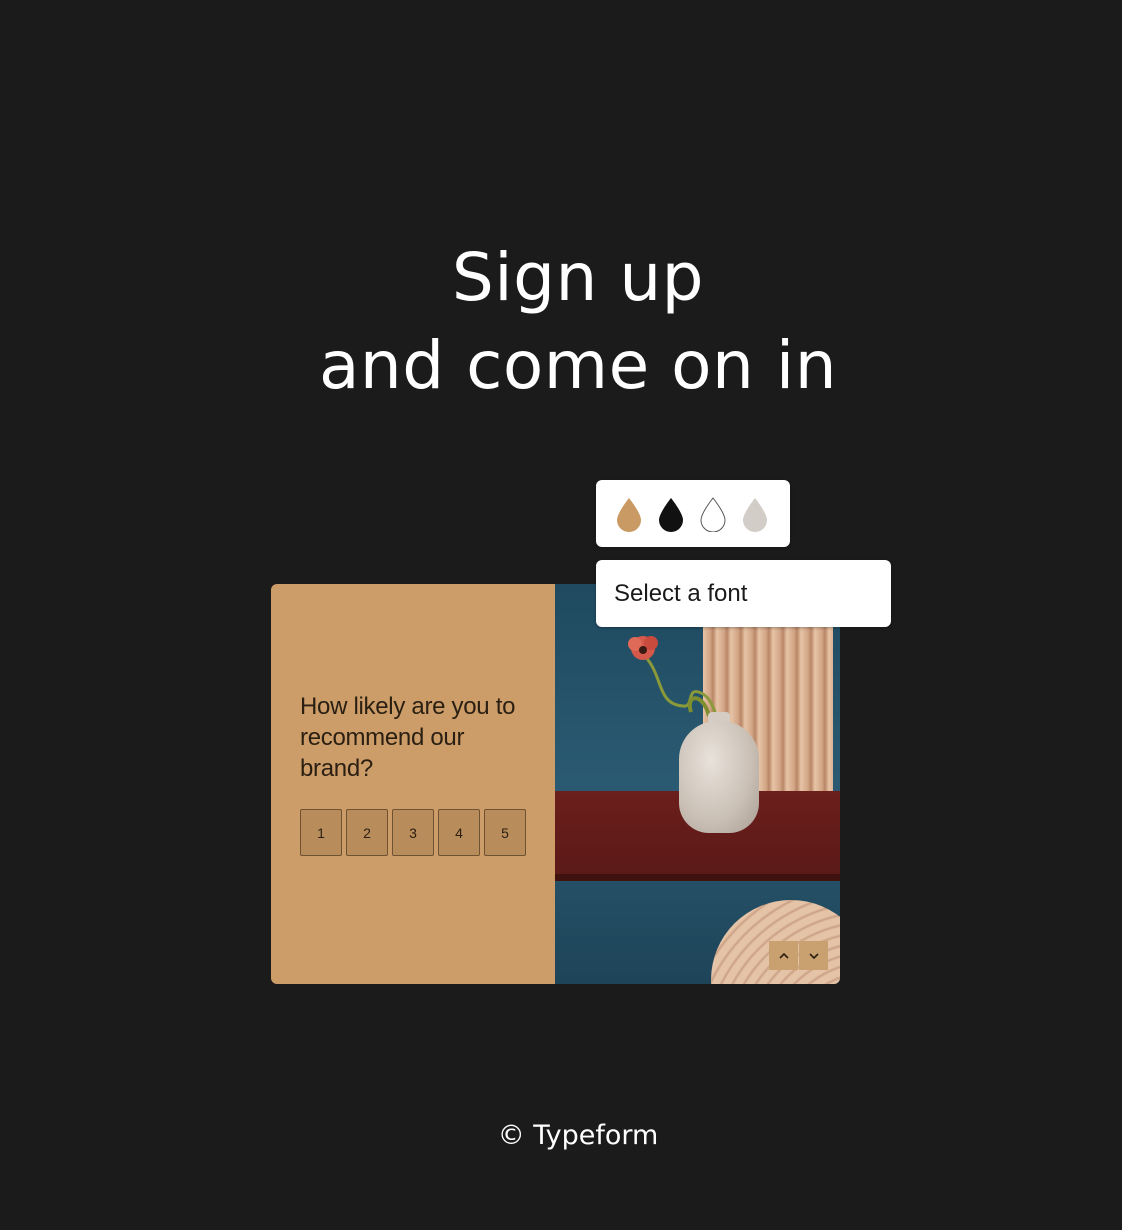 This screenshot has height=1230, width=1122. Describe the element at coordinates (578, 365) in the screenshot. I see `headline-line-2: and come on in` at that location.